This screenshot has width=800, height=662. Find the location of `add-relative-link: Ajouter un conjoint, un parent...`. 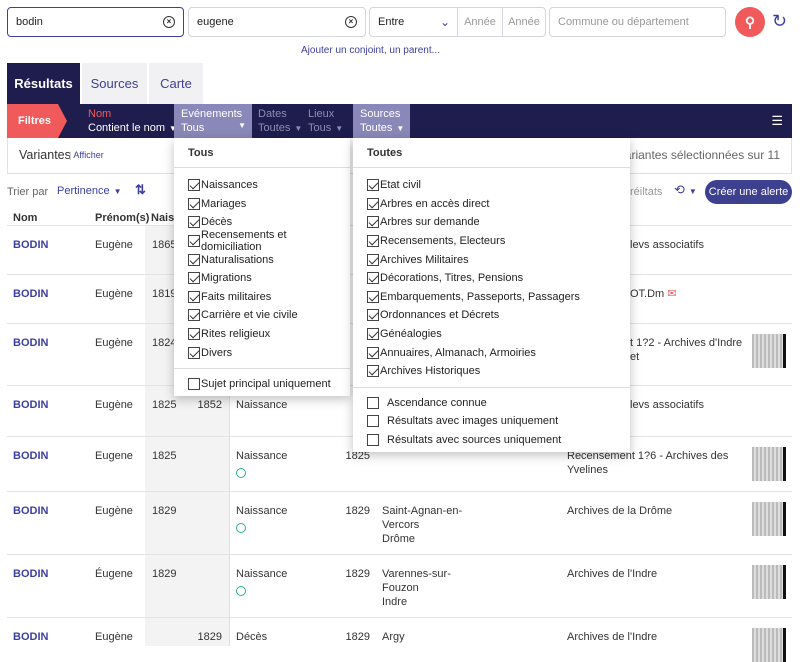

add-relative-link: Ajouter un conjoint, un parent... is located at coordinates (370, 50).